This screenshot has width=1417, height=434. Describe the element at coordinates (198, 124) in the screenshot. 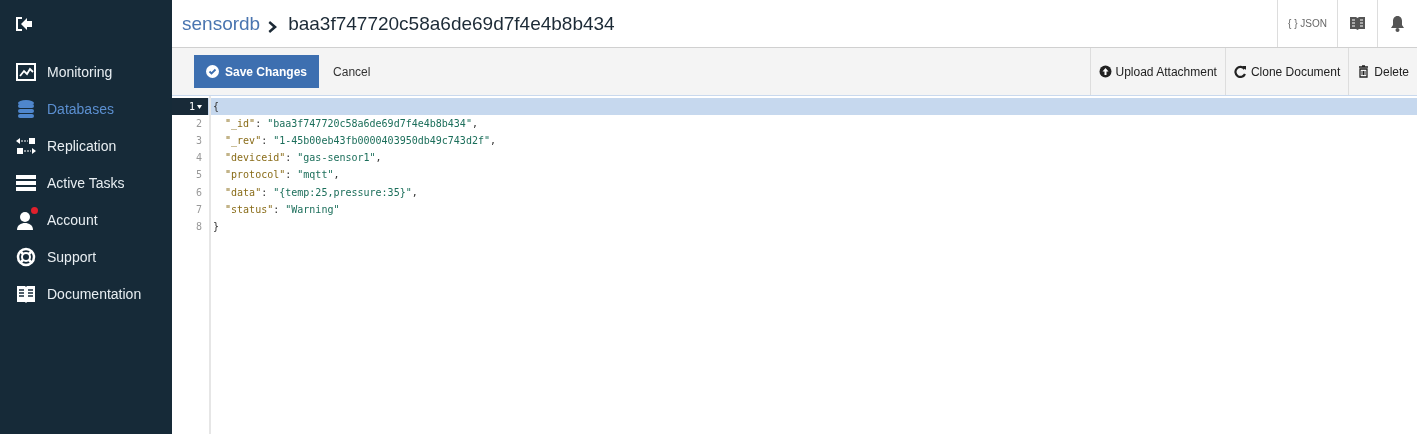

I see `line-number: 2` at that location.